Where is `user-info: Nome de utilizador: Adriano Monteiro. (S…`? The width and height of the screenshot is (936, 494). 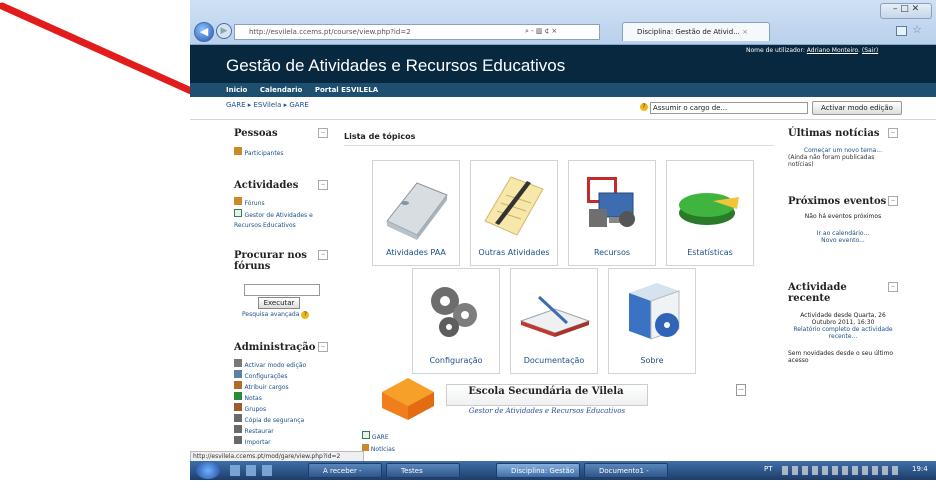 user-info: Nome de utilizador: Adriano Monteiro. (S… is located at coordinates (812, 50).